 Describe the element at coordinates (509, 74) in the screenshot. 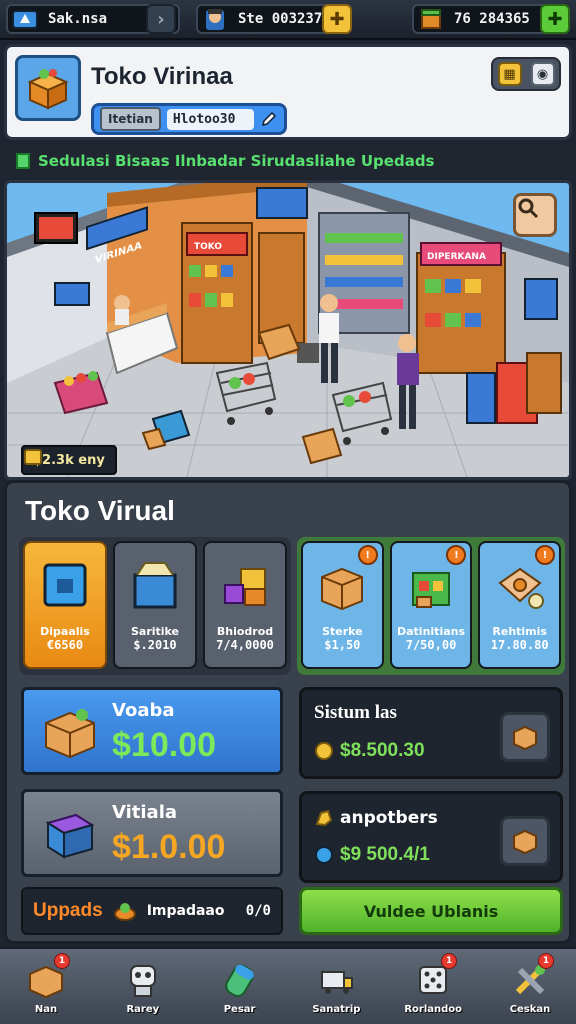

I see `calendar-icon: ▦` at that location.